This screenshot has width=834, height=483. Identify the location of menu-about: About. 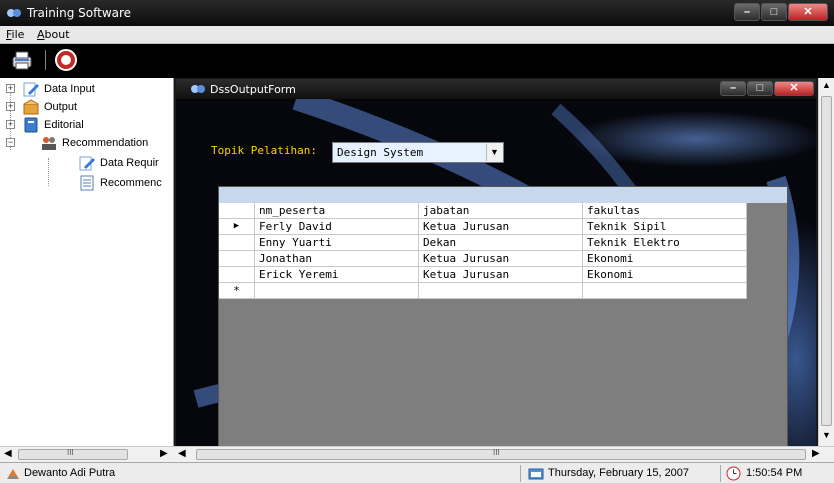
(53, 34).